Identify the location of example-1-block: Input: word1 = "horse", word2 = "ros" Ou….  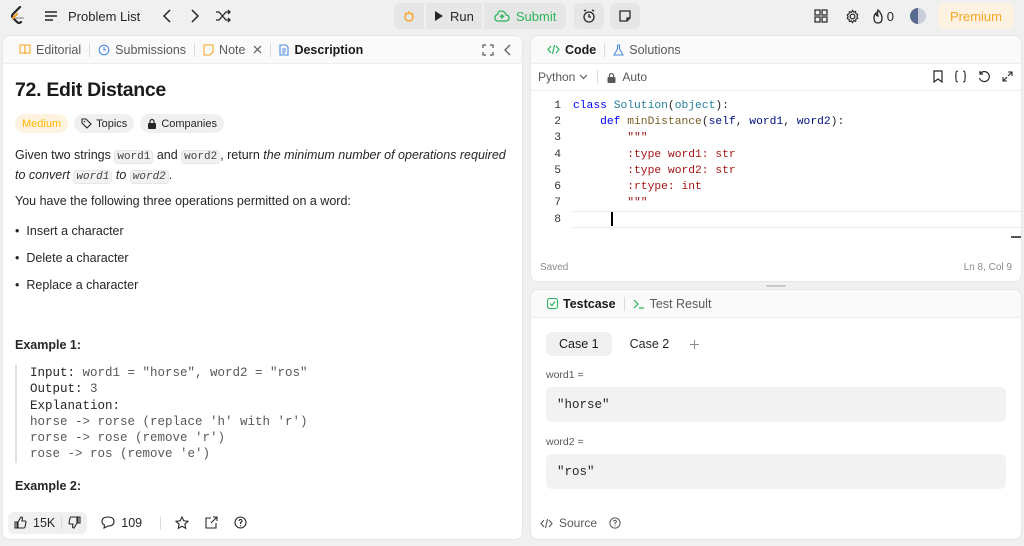
(262, 414).